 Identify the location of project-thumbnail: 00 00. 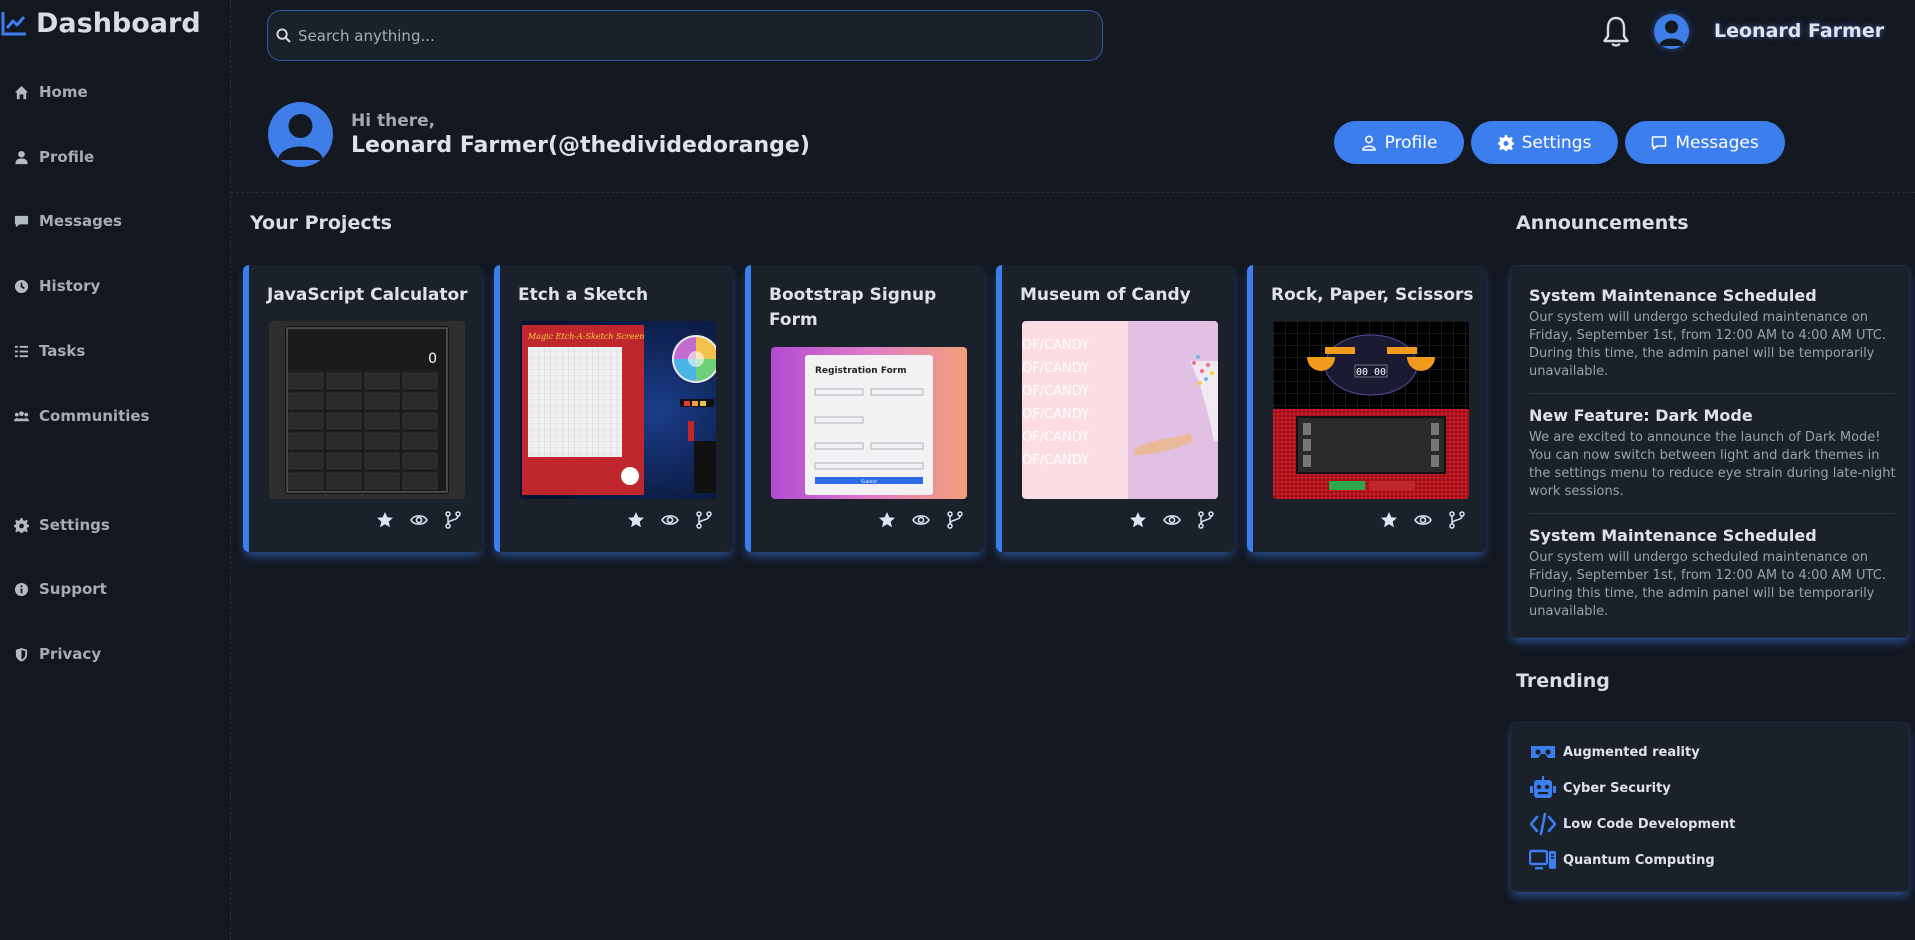
(1371, 410).